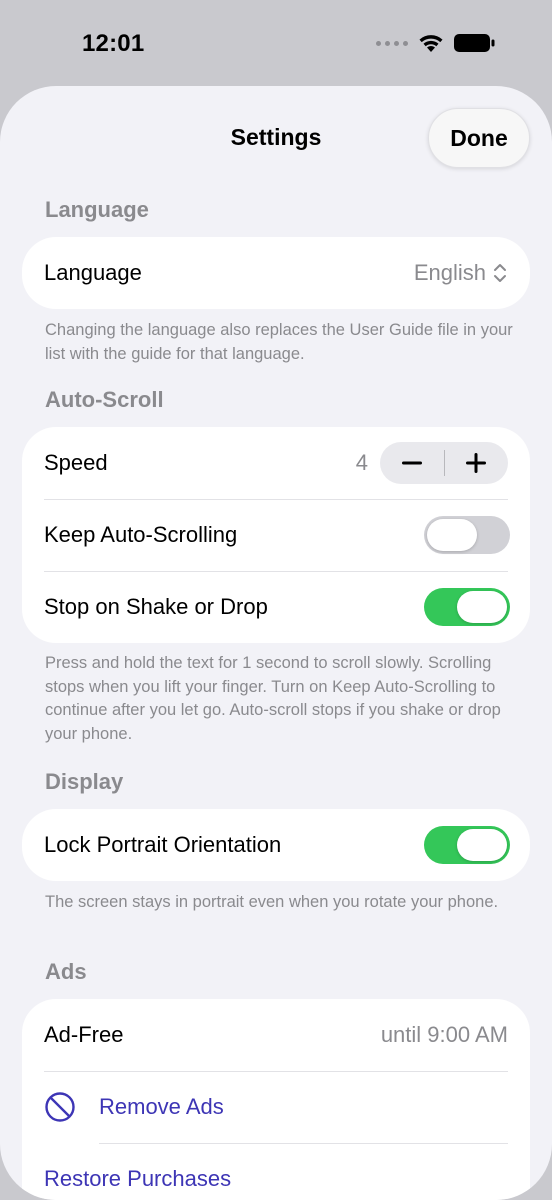 Image resolution: width=552 pixels, height=1200 pixels. Describe the element at coordinates (474, 43) in the screenshot. I see `battery-icon` at that location.